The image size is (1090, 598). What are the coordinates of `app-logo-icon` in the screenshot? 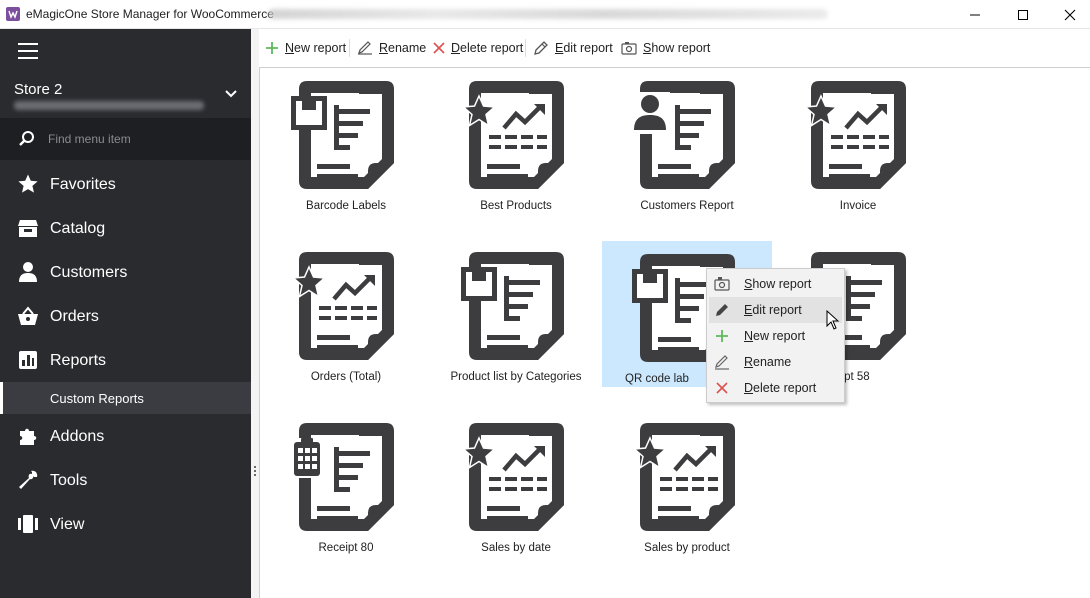 It's located at (13, 14).